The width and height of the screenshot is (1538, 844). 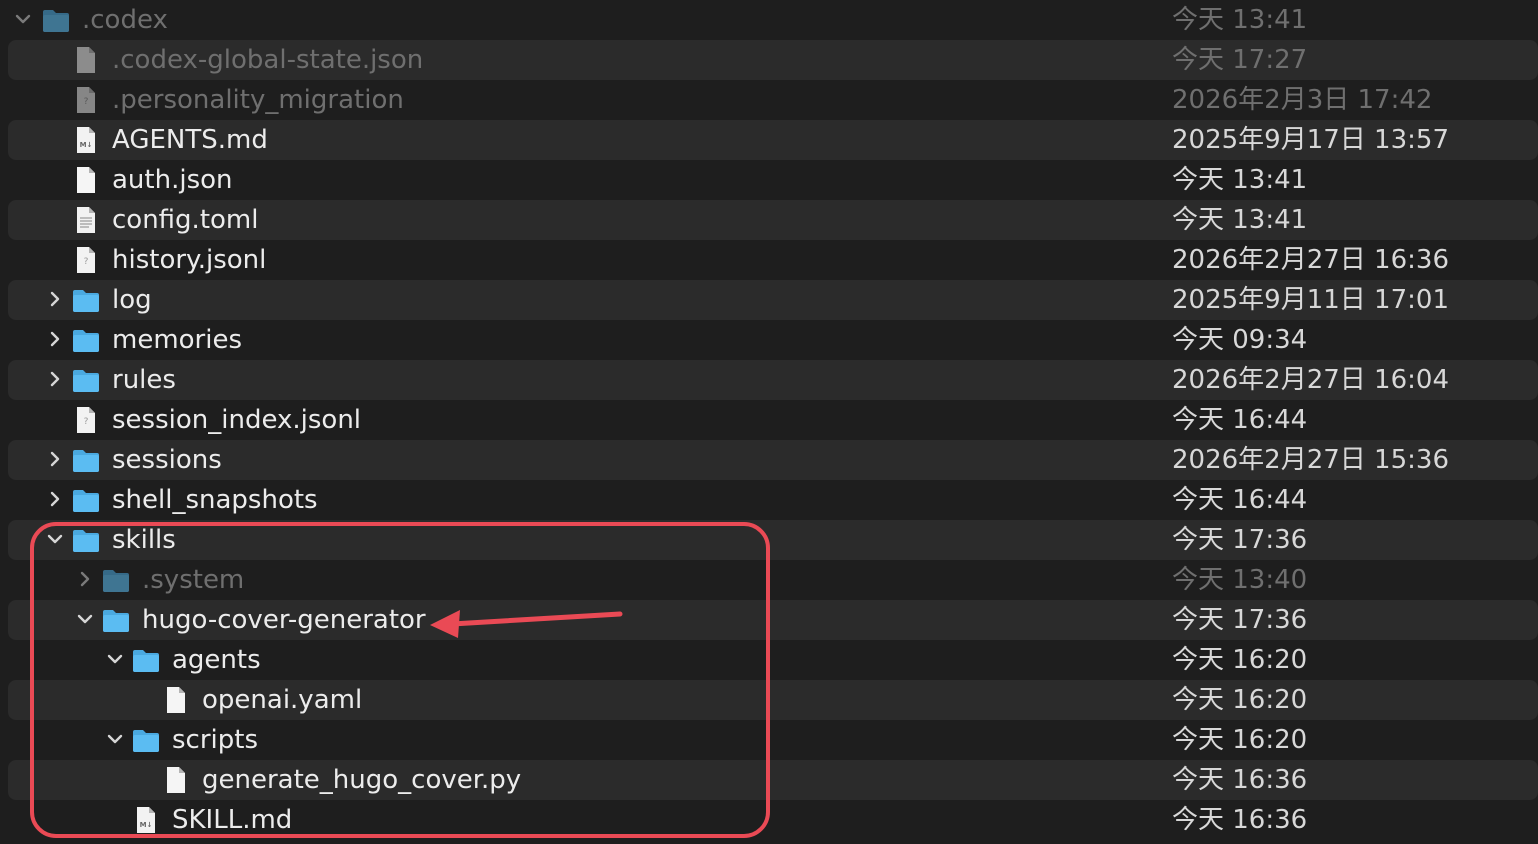 I want to click on item-name: rules, so click(x=144, y=380).